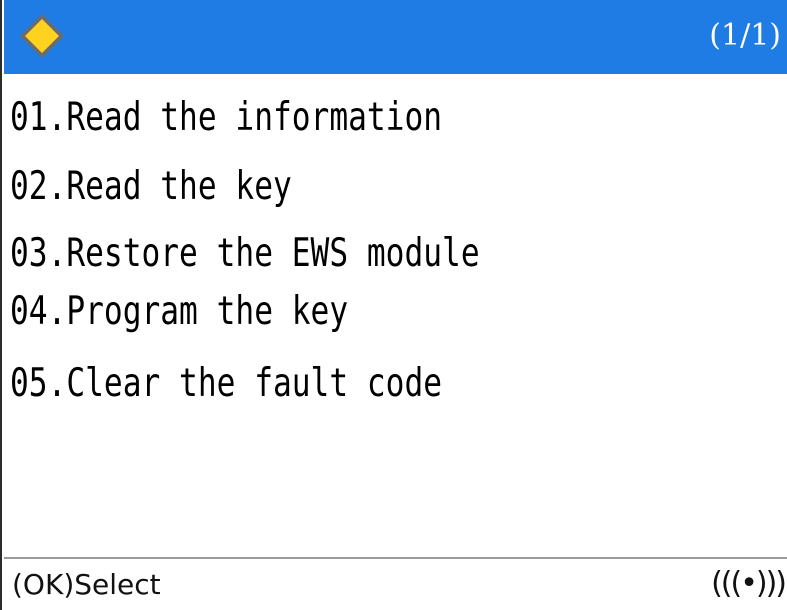 The image size is (787, 610). I want to click on menu-item-read-key: 02.Read the key, so click(151, 187).